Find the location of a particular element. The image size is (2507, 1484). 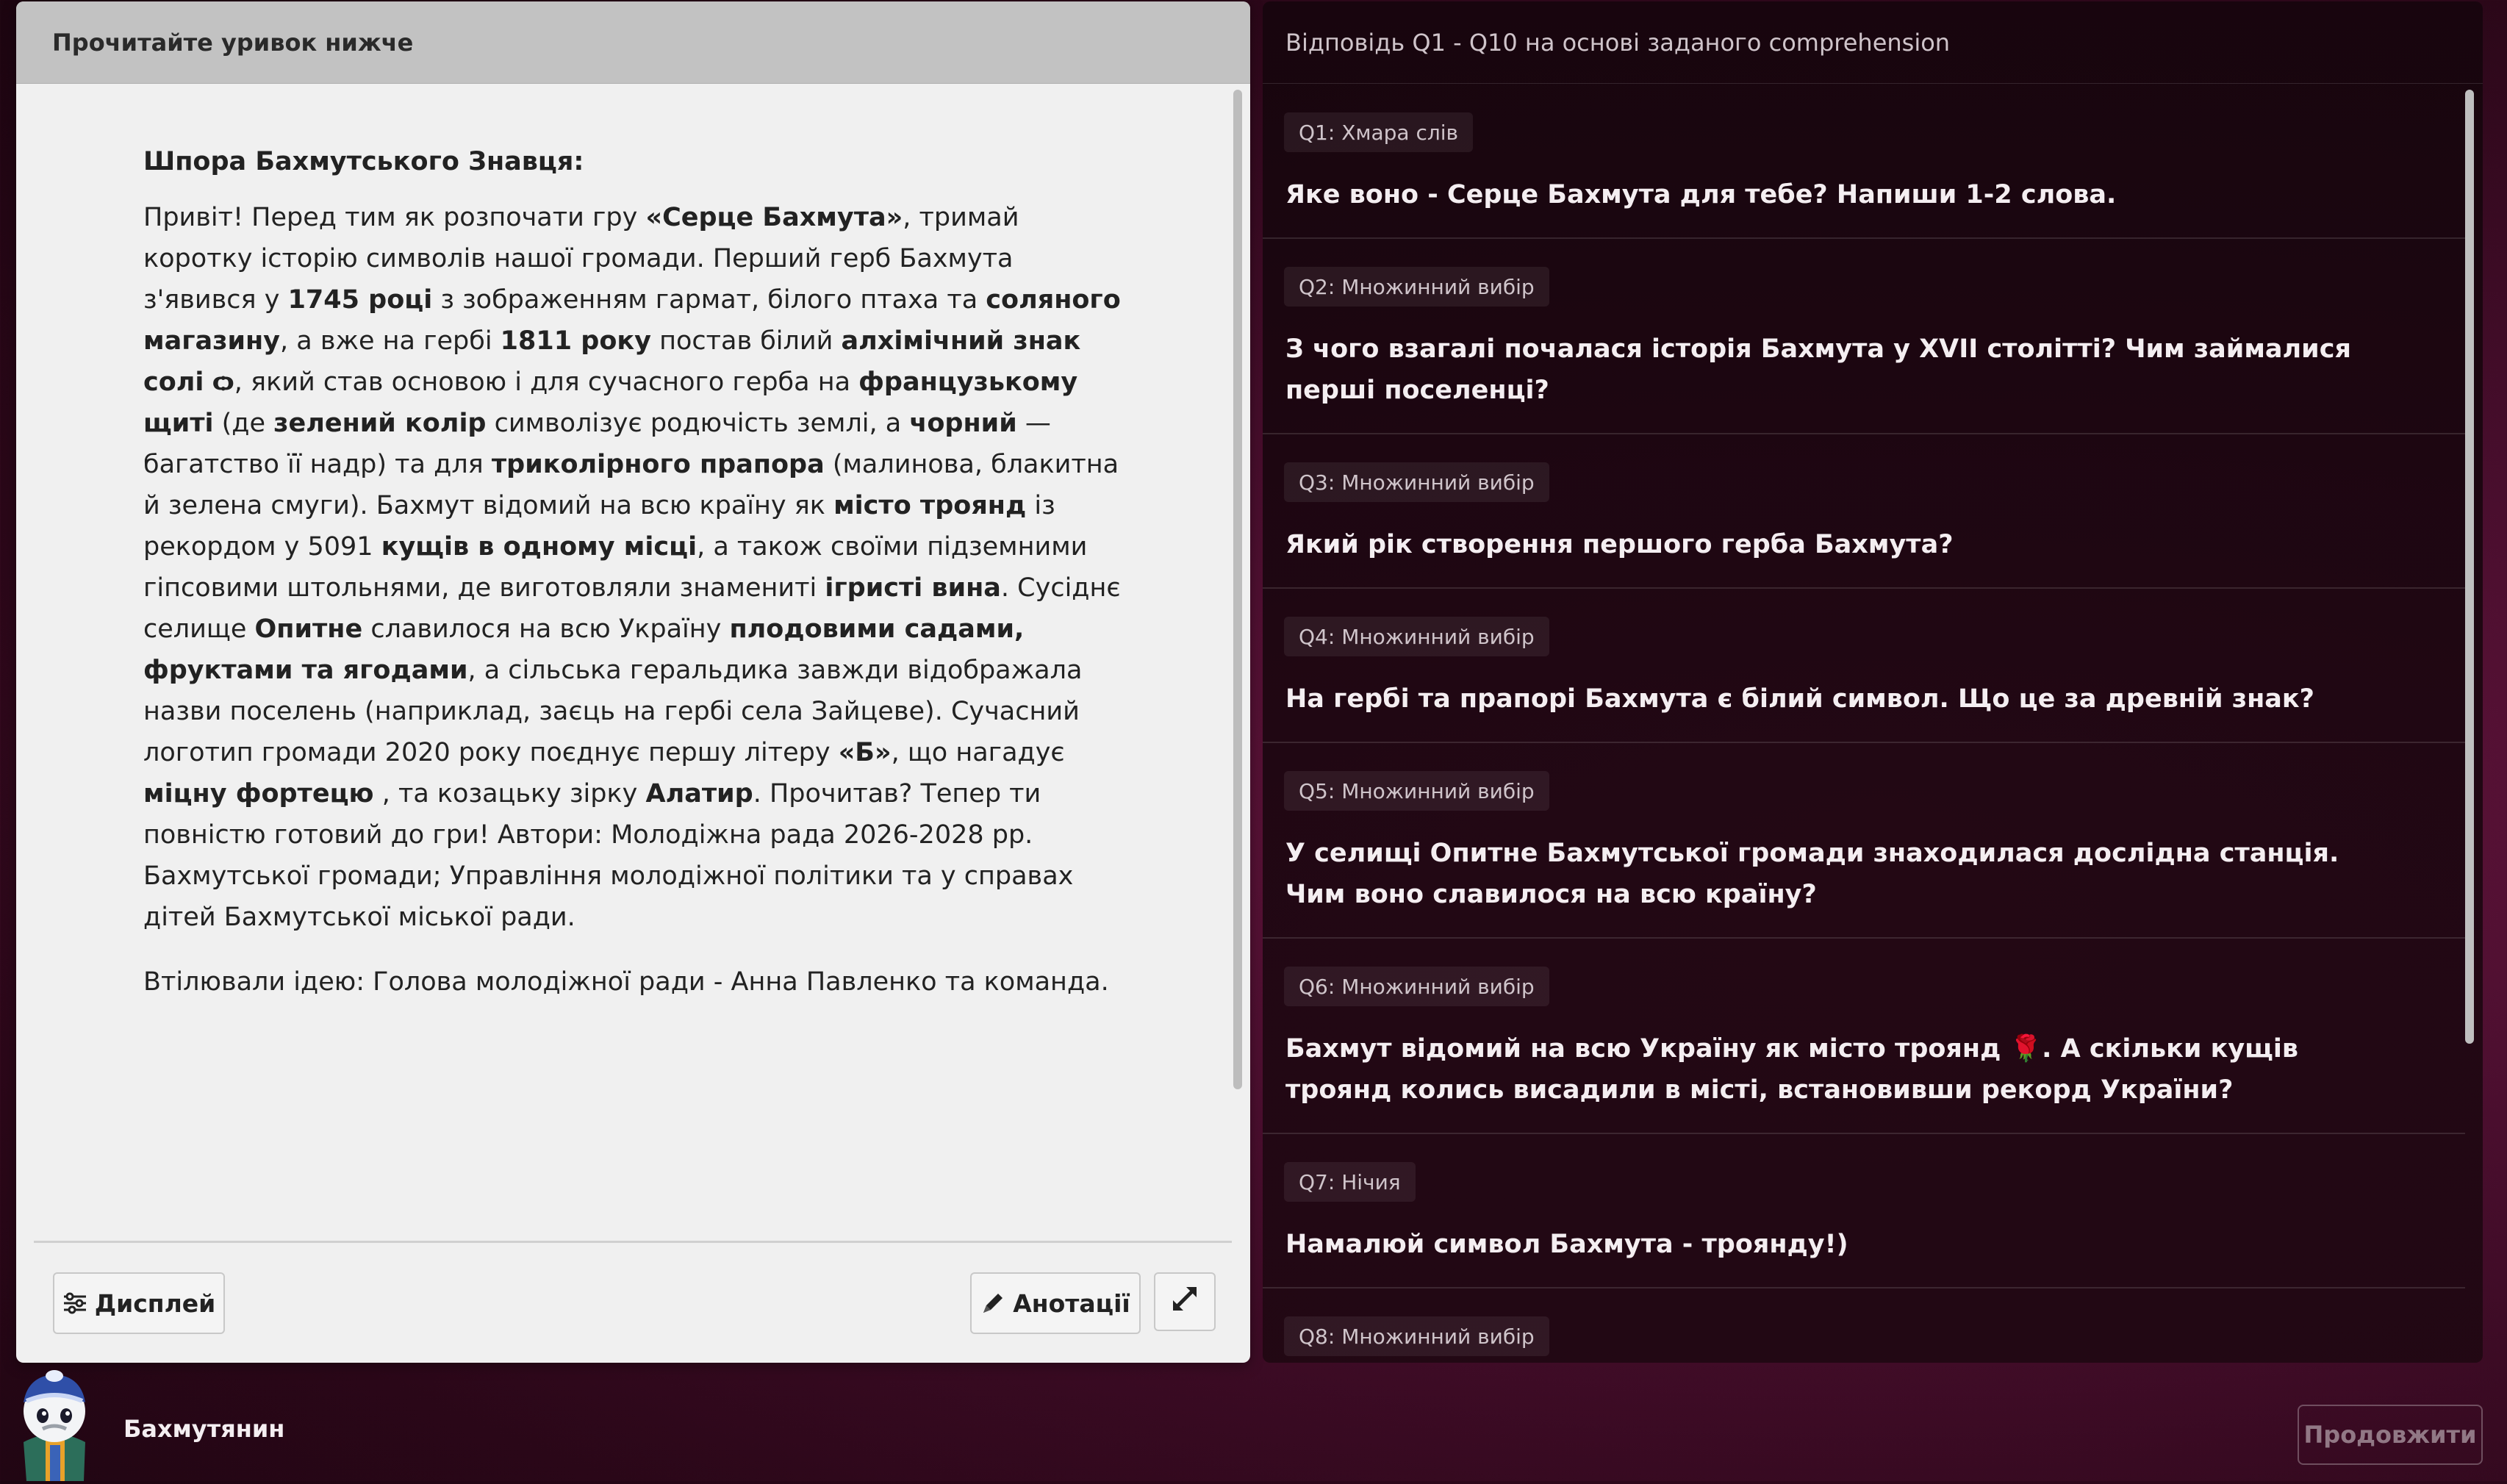

passage-emphasis: Опитне is located at coordinates (308, 629).